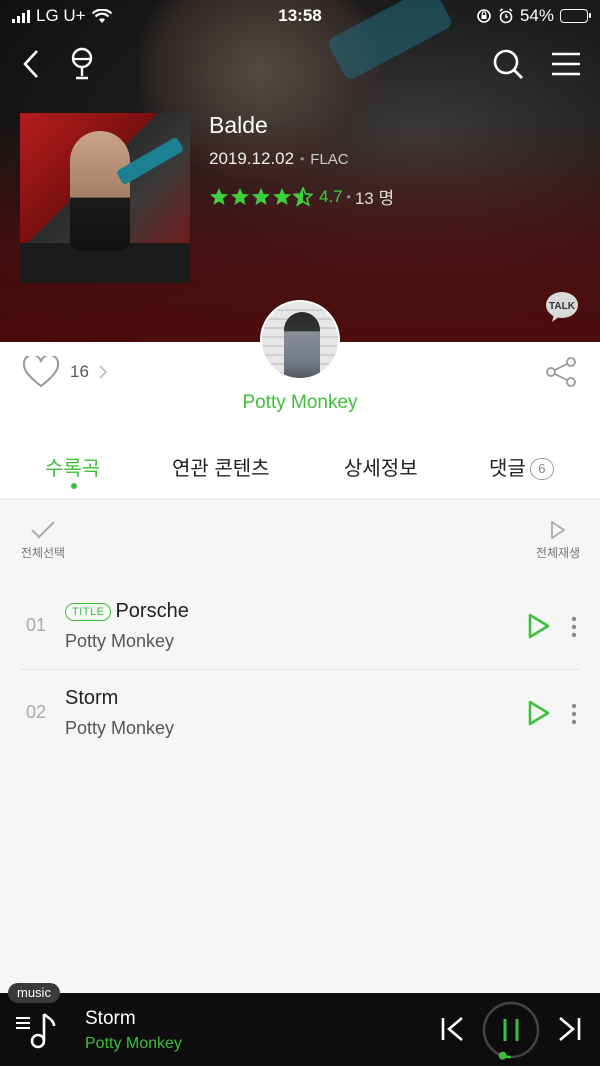 The image size is (600, 1066). What do you see at coordinates (506, 16) in the screenshot?
I see `alarm-icon` at bounding box center [506, 16].